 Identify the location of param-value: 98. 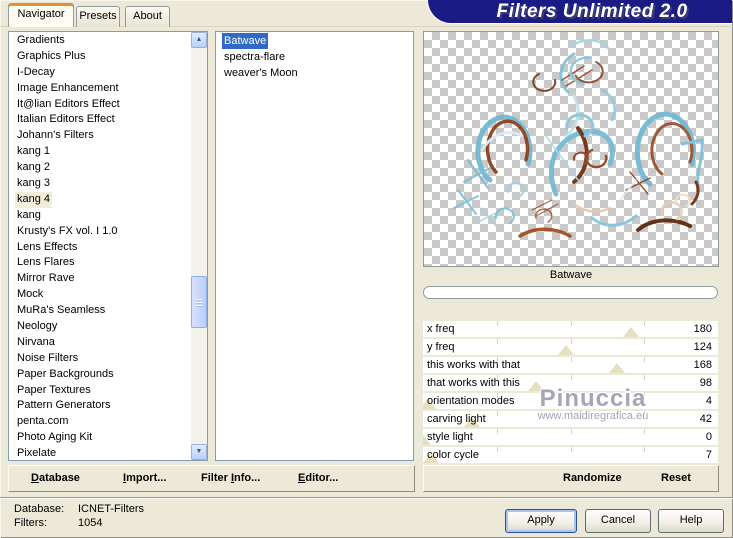
(705, 383).